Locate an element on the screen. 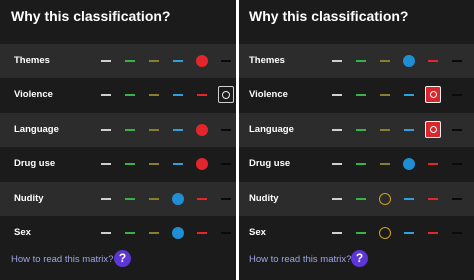 The image size is (474, 280). matrix-row: Violence is located at coordinates (356, 95).